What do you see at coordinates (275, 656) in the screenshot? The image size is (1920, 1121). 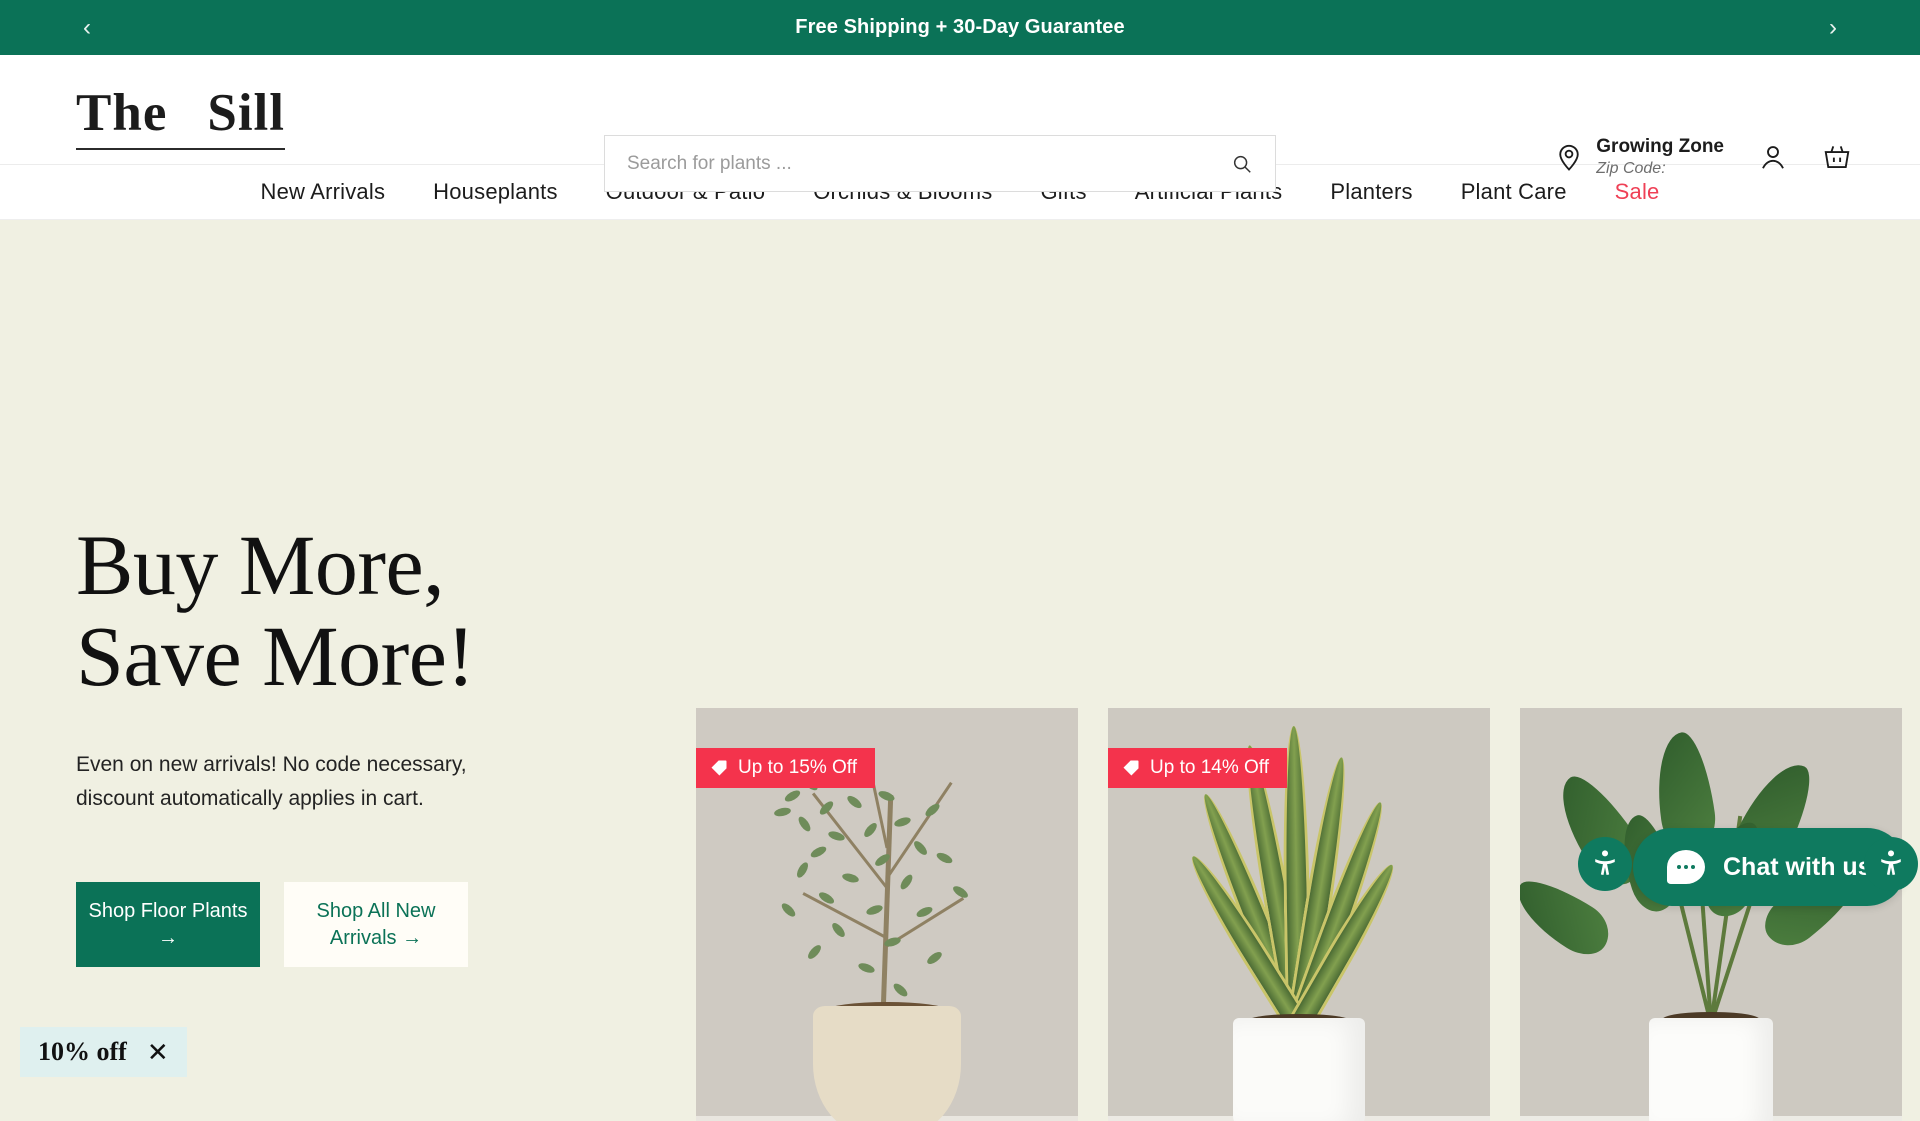 I see `hero-title-line-2: Save More!` at bounding box center [275, 656].